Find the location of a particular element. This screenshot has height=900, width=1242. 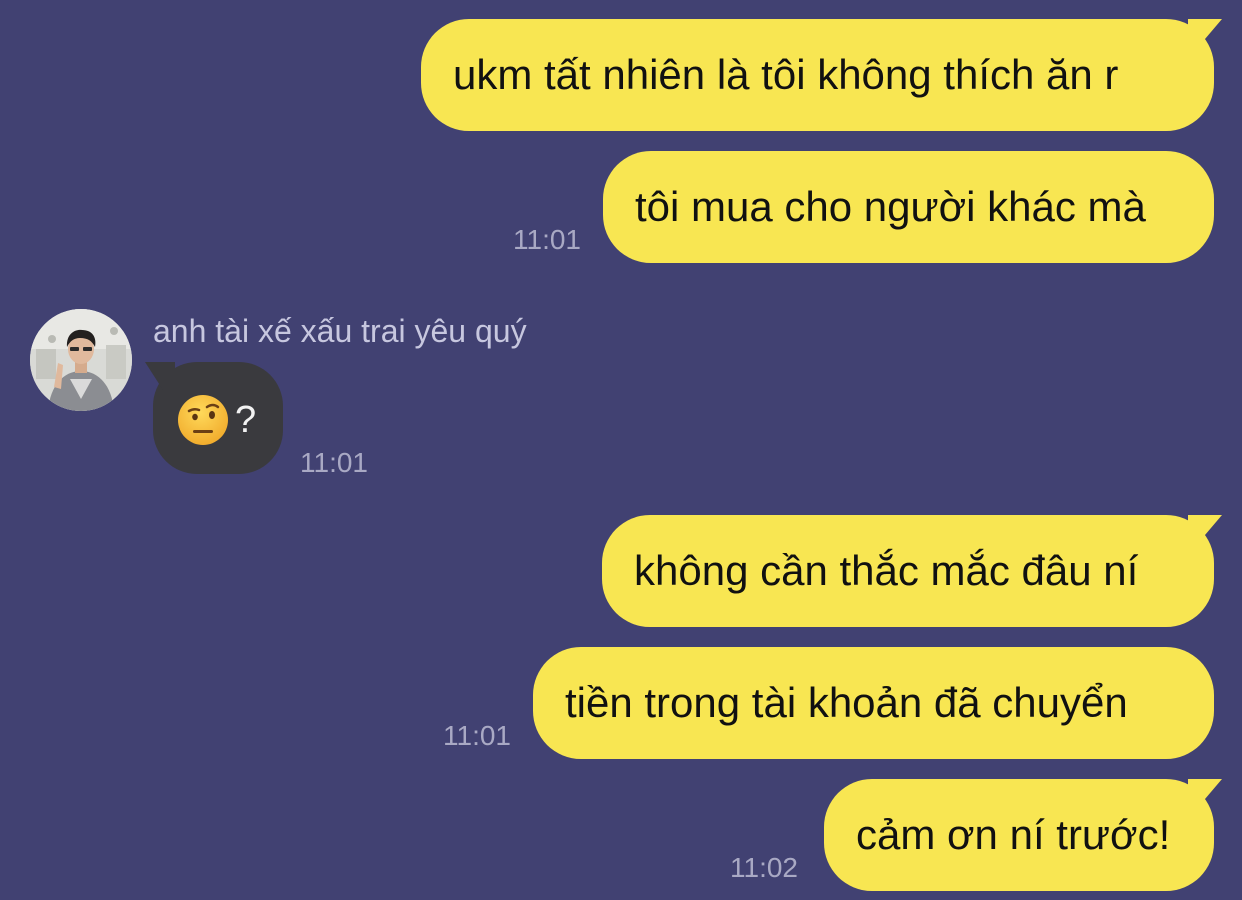

message-text: ukm tất nhiên là tôi không thích ăn r is located at coordinates (786, 74).